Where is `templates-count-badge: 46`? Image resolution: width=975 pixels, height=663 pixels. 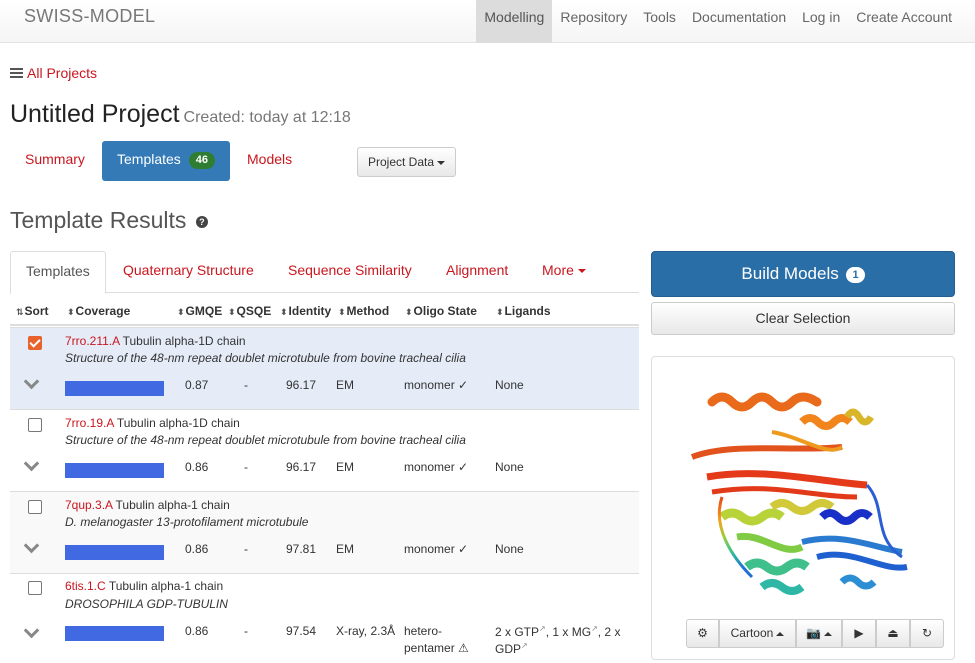 templates-count-badge: 46 is located at coordinates (201, 160).